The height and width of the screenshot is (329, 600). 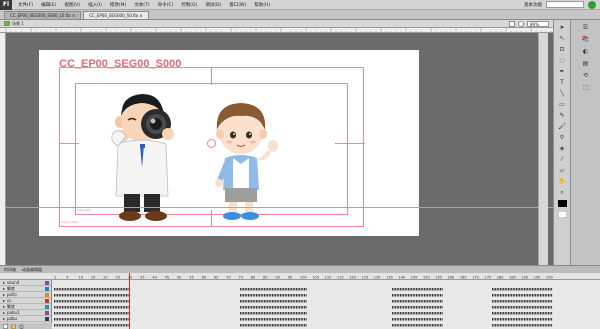 What do you see at coordinates (562, 93) in the screenshot?
I see `line-icon: ╲` at bounding box center [562, 93].